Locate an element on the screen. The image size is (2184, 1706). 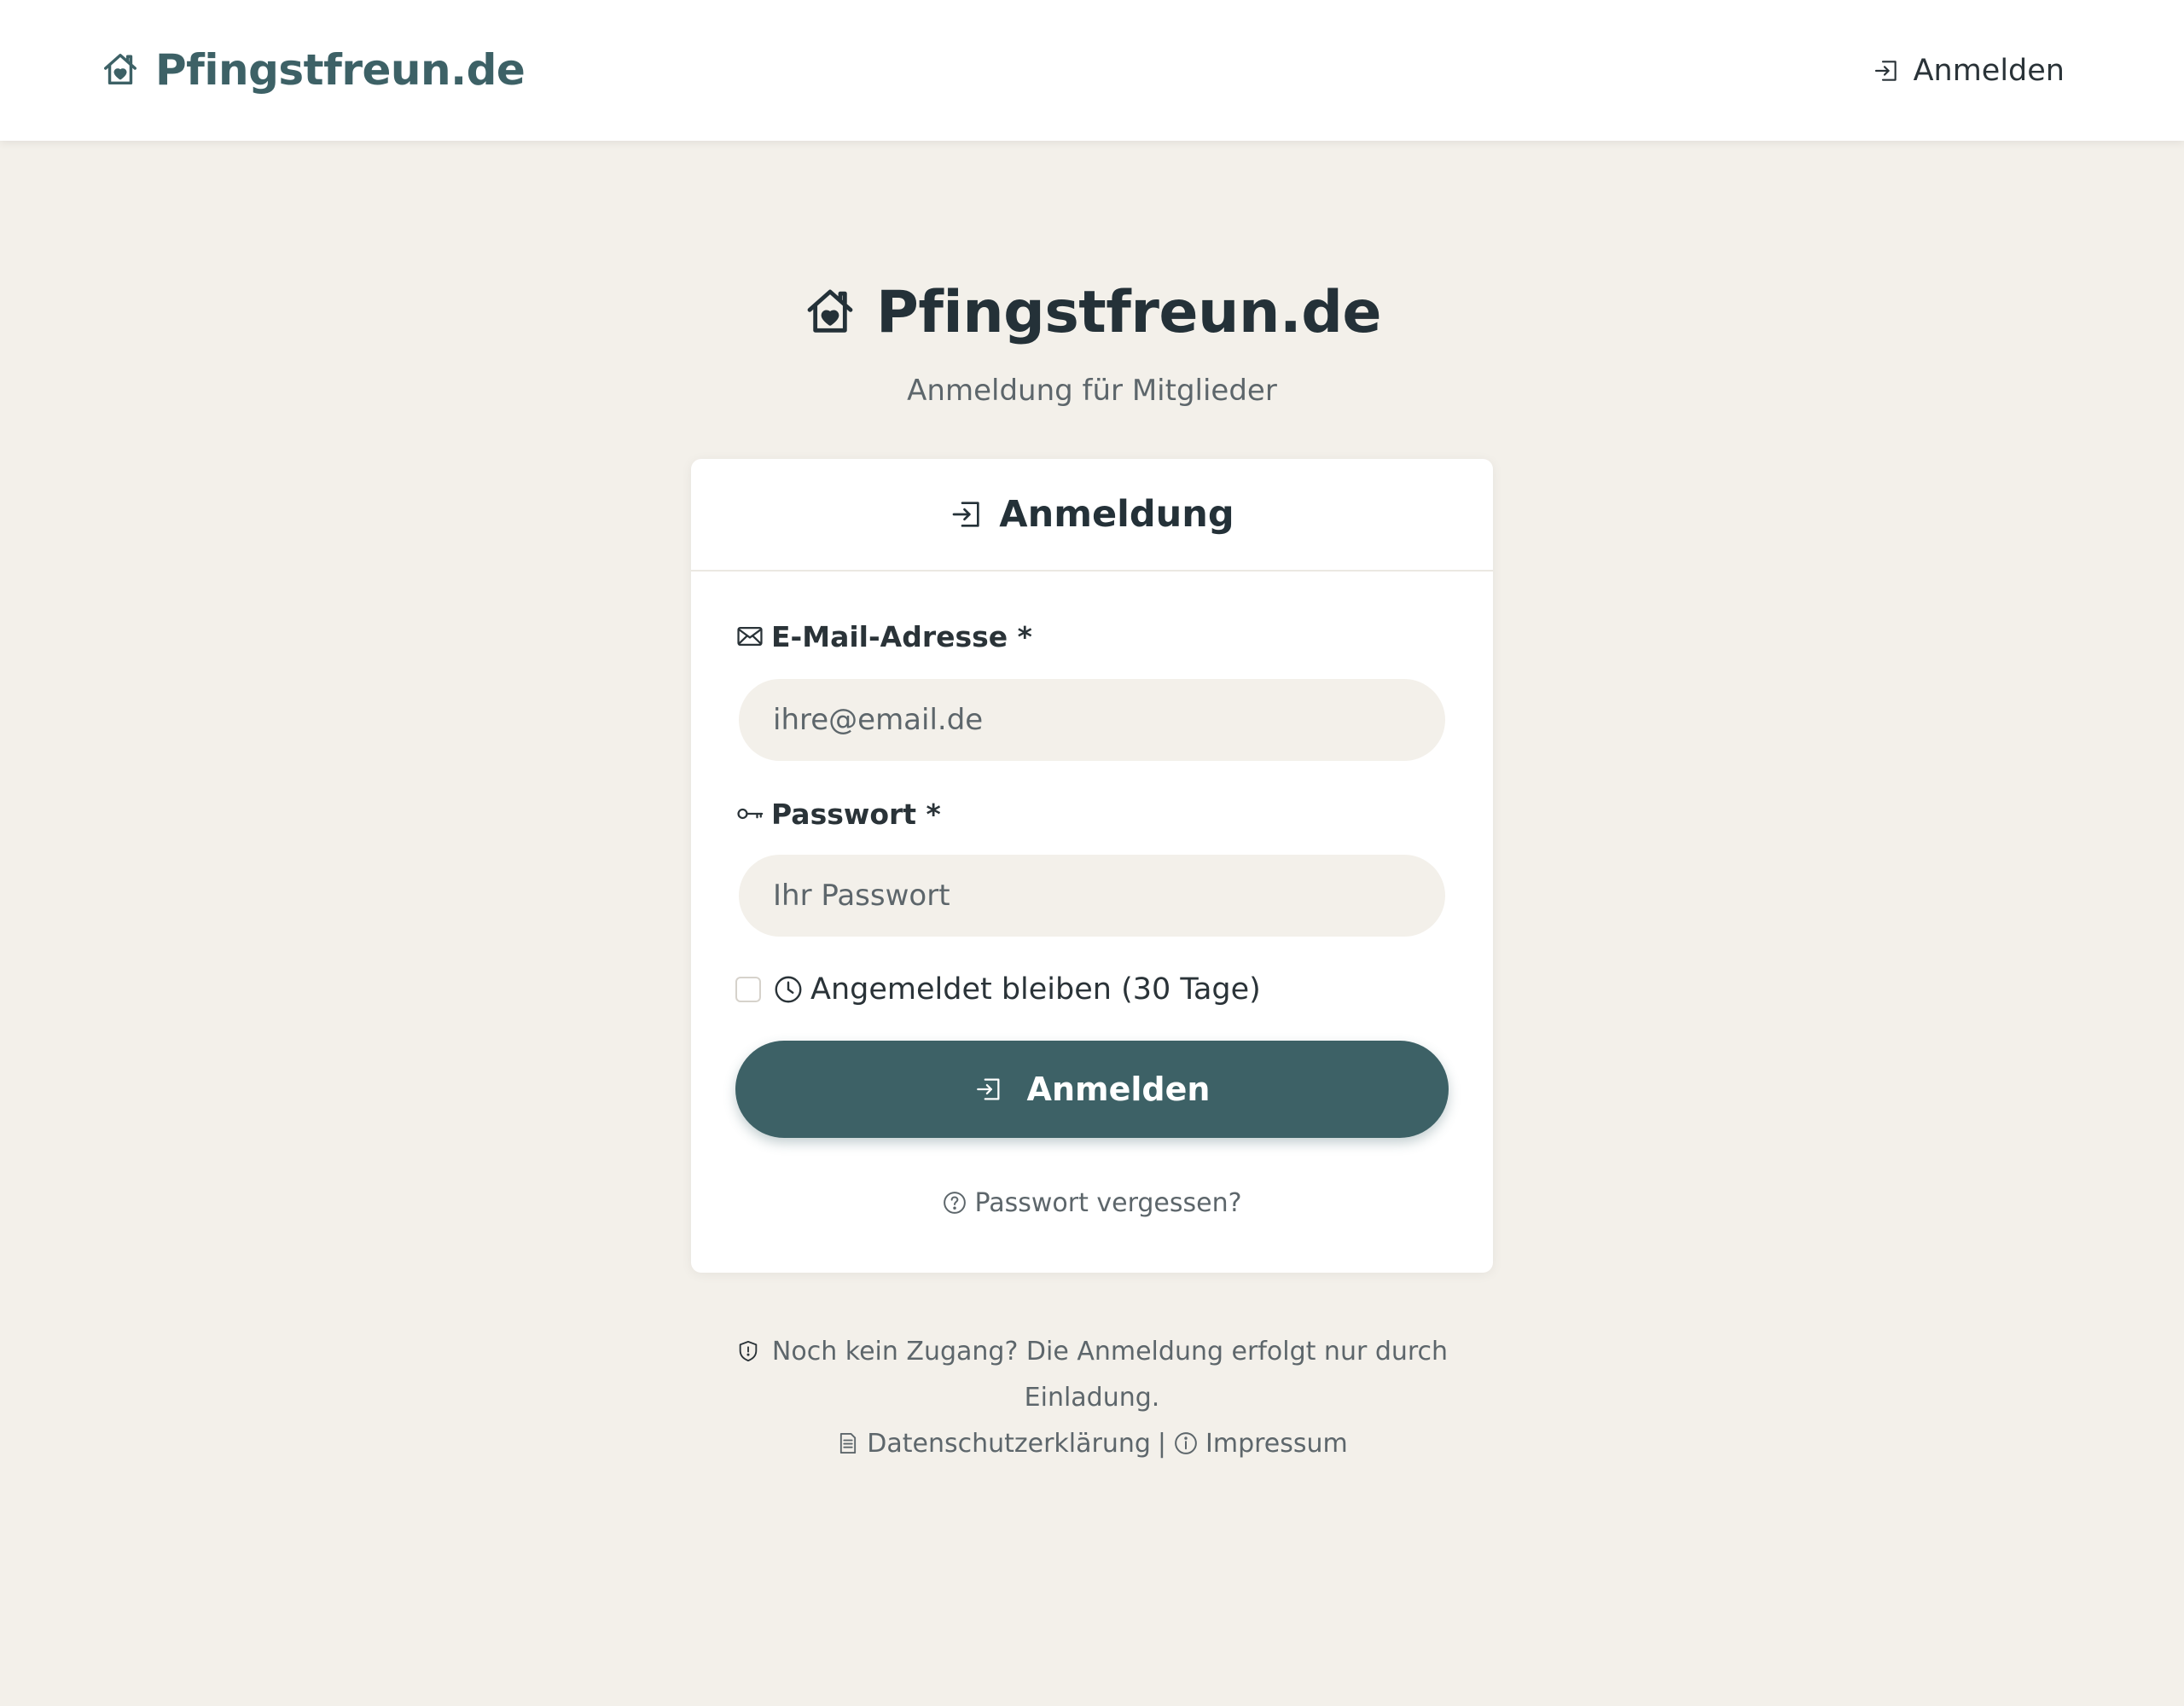
envelope-icon is located at coordinates (750, 636).